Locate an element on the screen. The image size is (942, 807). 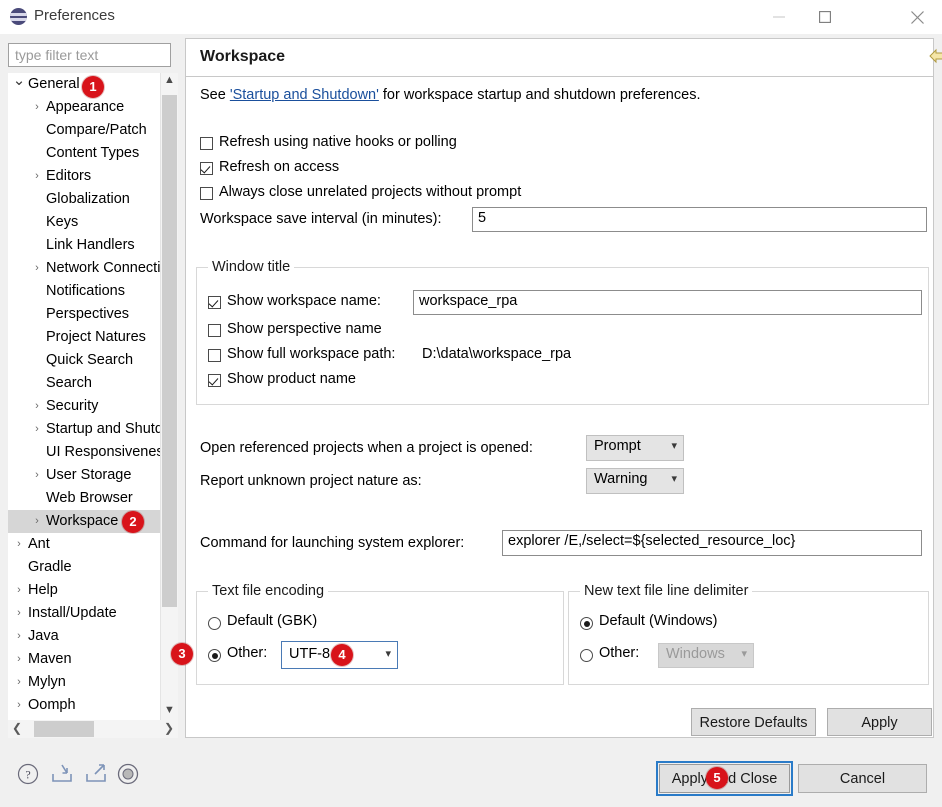
workspace-name-value: workspace_rpa is located at coordinates (468, 301).